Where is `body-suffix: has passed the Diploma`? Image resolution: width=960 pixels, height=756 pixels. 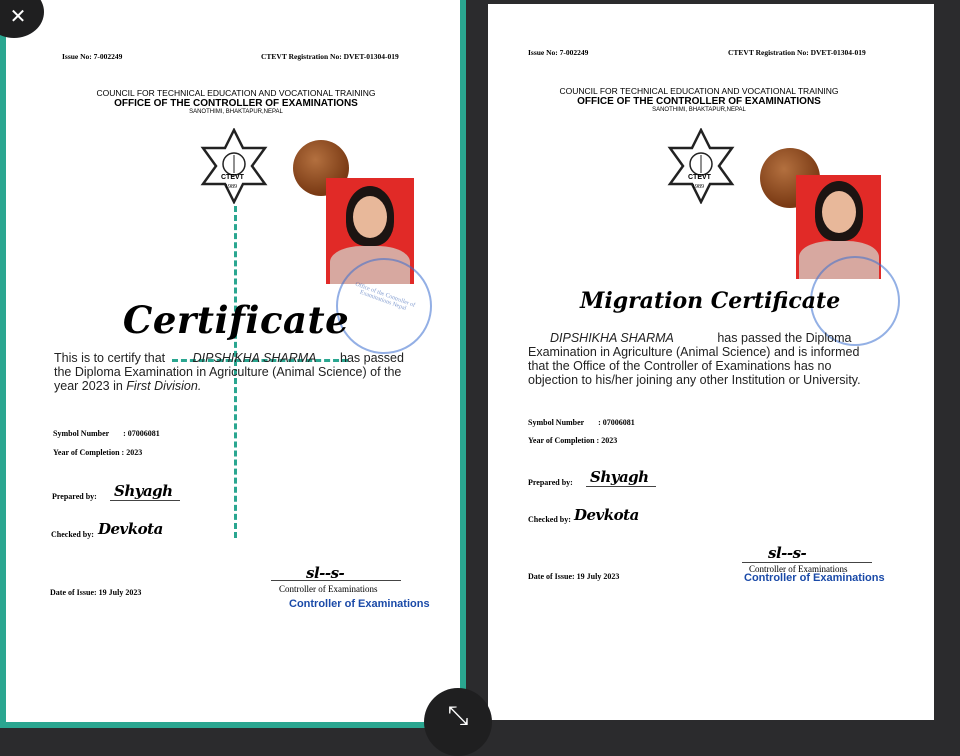
body-suffix: has passed the Diploma is located at coordinates (784, 338).